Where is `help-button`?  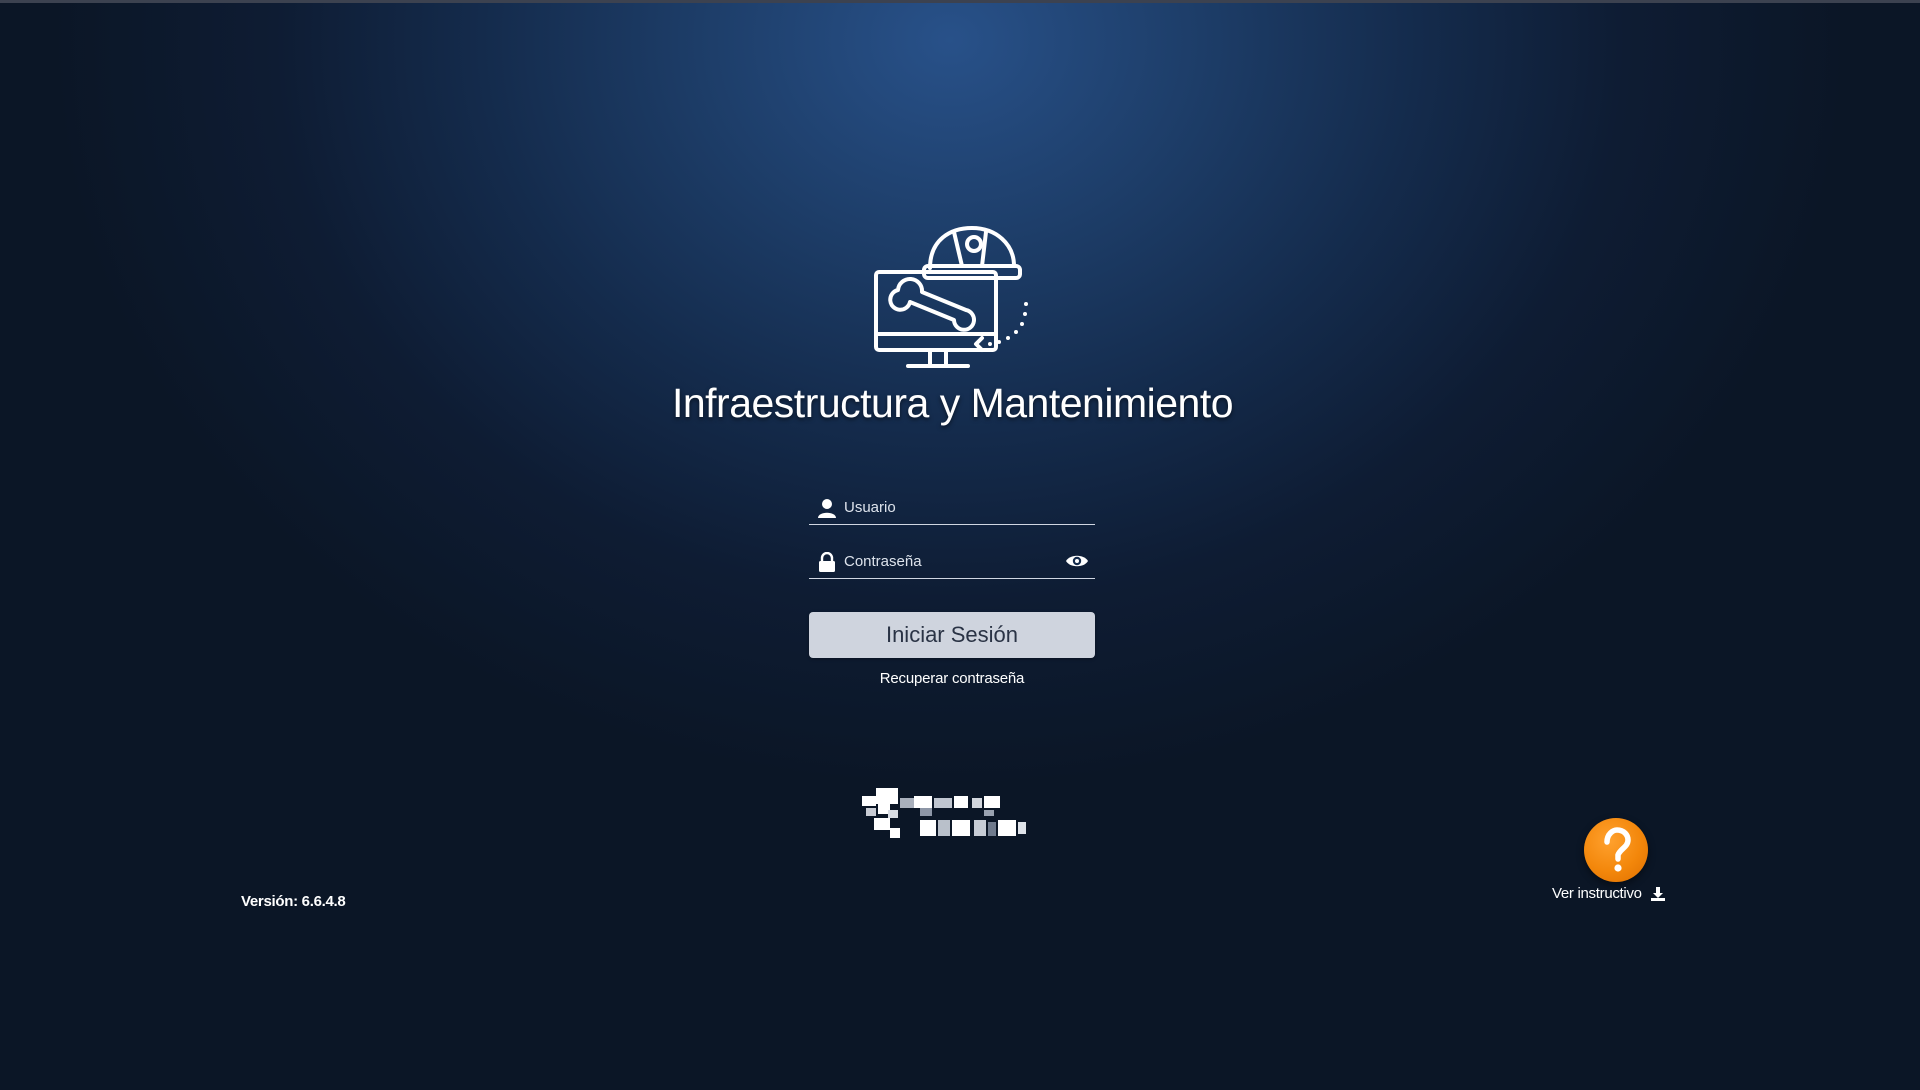 help-button is located at coordinates (1616, 850).